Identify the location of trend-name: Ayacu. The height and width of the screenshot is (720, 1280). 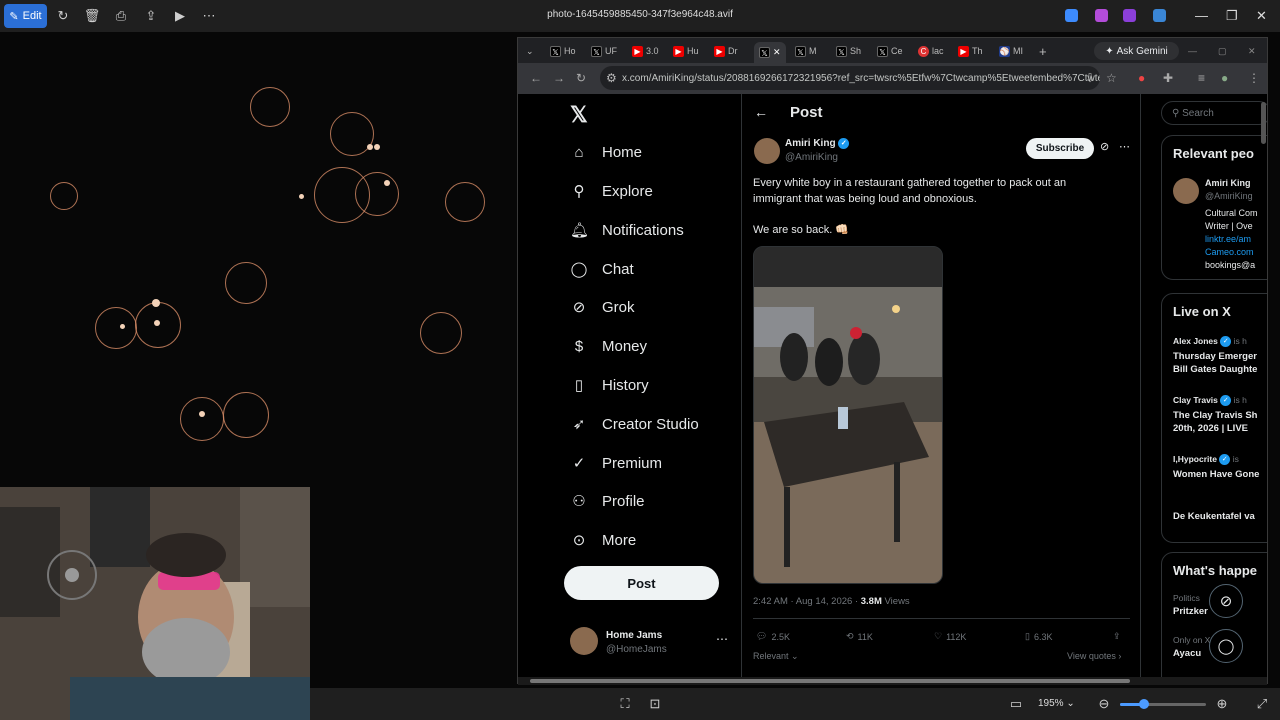
(1187, 653).